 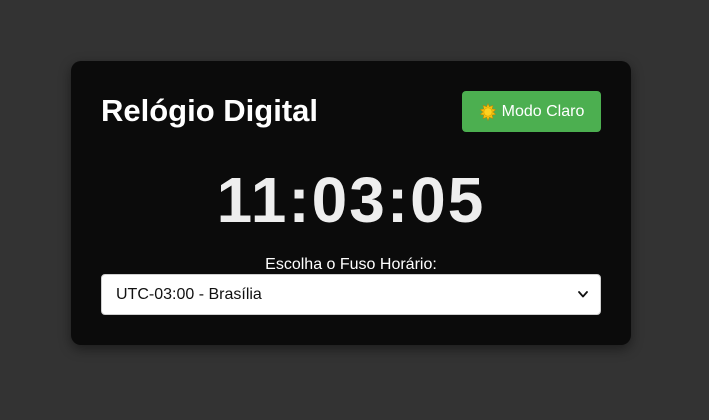 What do you see at coordinates (351, 200) in the screenshot?
I see `clock-display: 11:03:05` at bounding box center [351, 200].